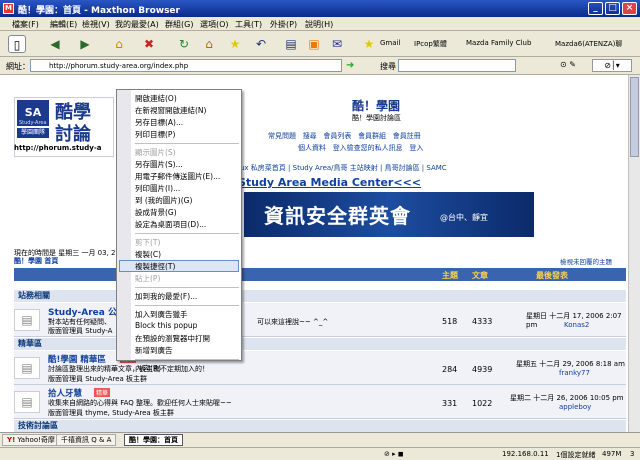 The image size is (640, 460). What do you see at coordinates (320, 344) in the screenshot?
I see `section-featured: 精華區` at bounding box center [320, 344].